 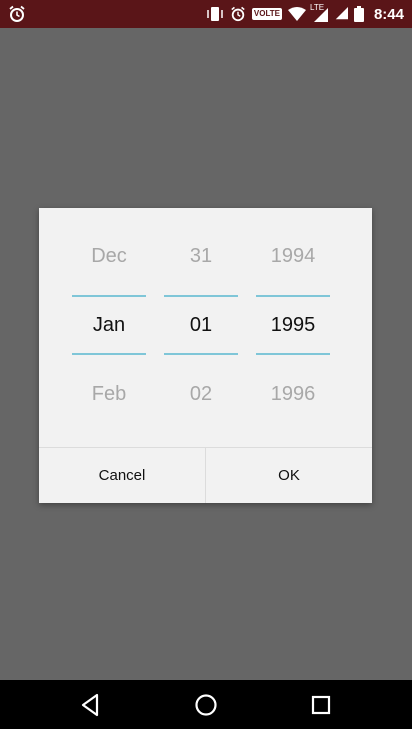 I want to click on month-current: Jan, so click(x=109, y=325).